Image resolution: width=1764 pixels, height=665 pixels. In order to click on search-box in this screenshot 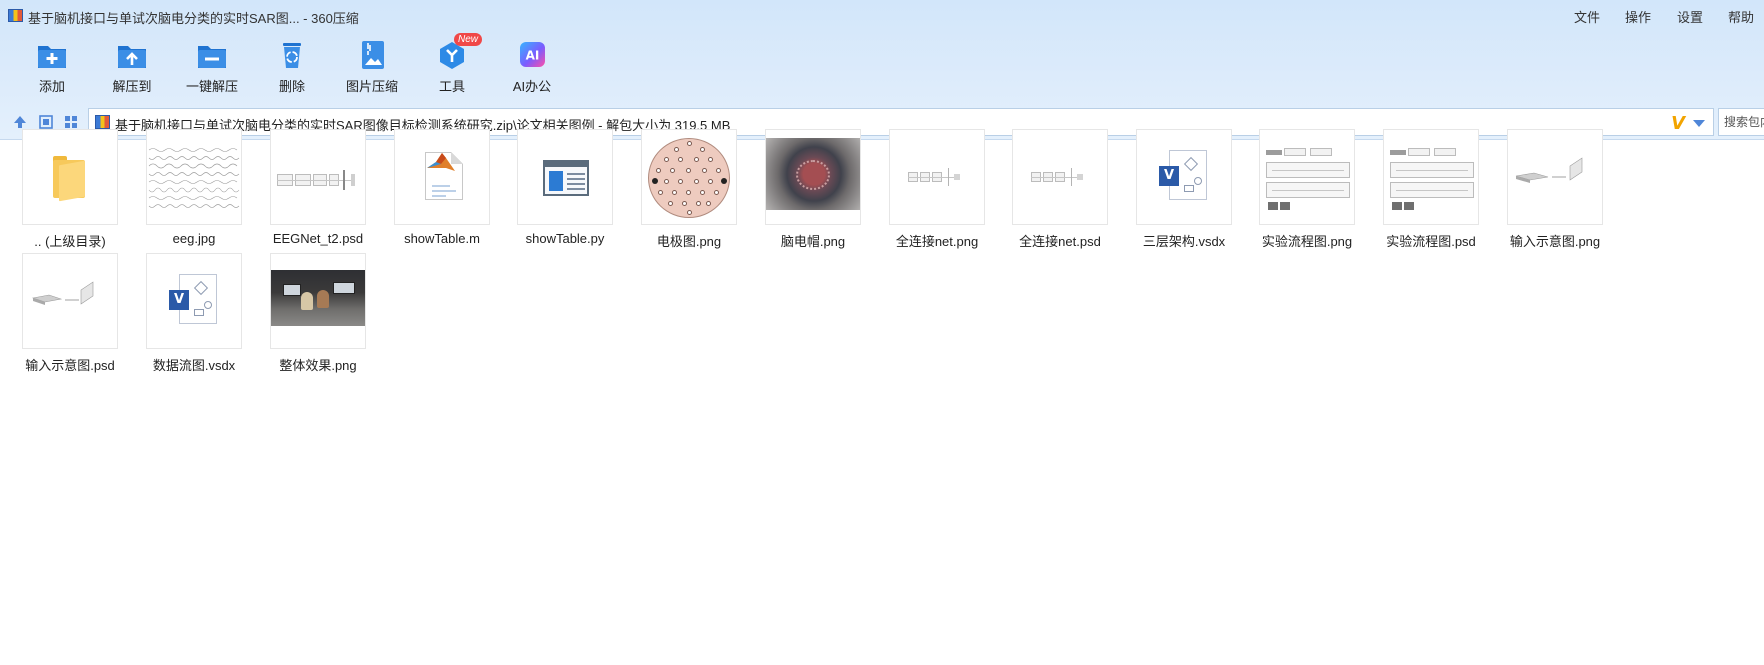, I will do `click(1741, 122)`.